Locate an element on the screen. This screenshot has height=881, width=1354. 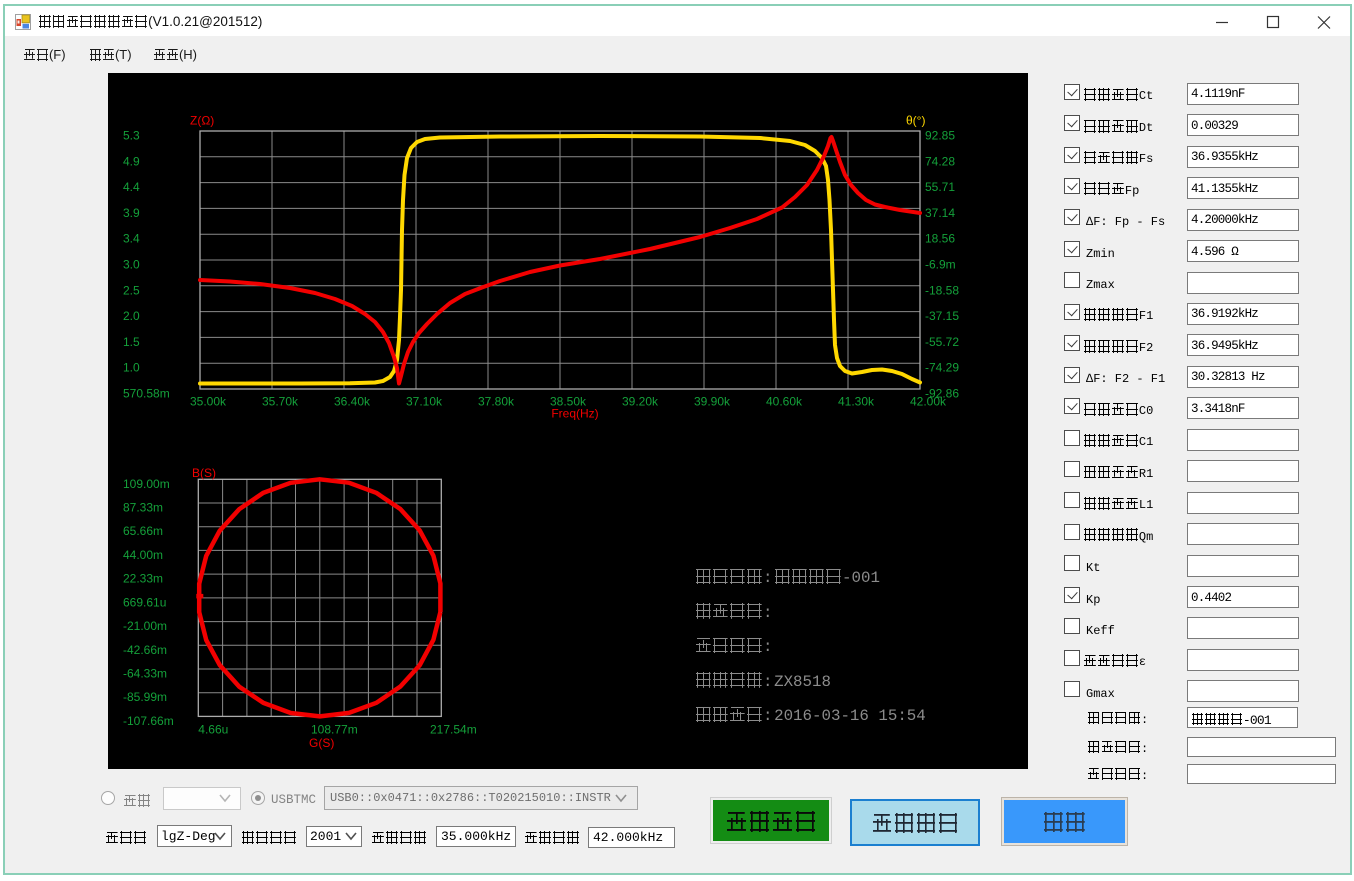
svg-text: 42.00k is located at coordinates (928, 402).